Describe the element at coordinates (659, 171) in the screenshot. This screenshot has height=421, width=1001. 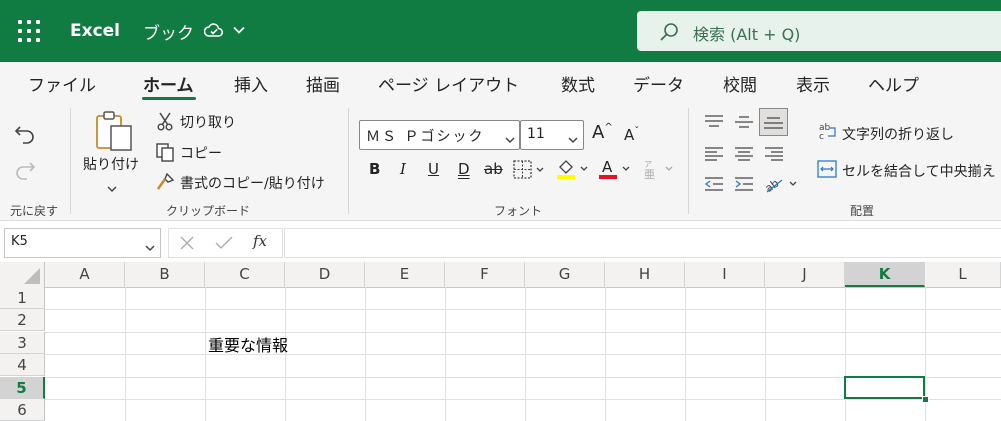
I see `phonetic-guide-icon: ア亜` at that location.